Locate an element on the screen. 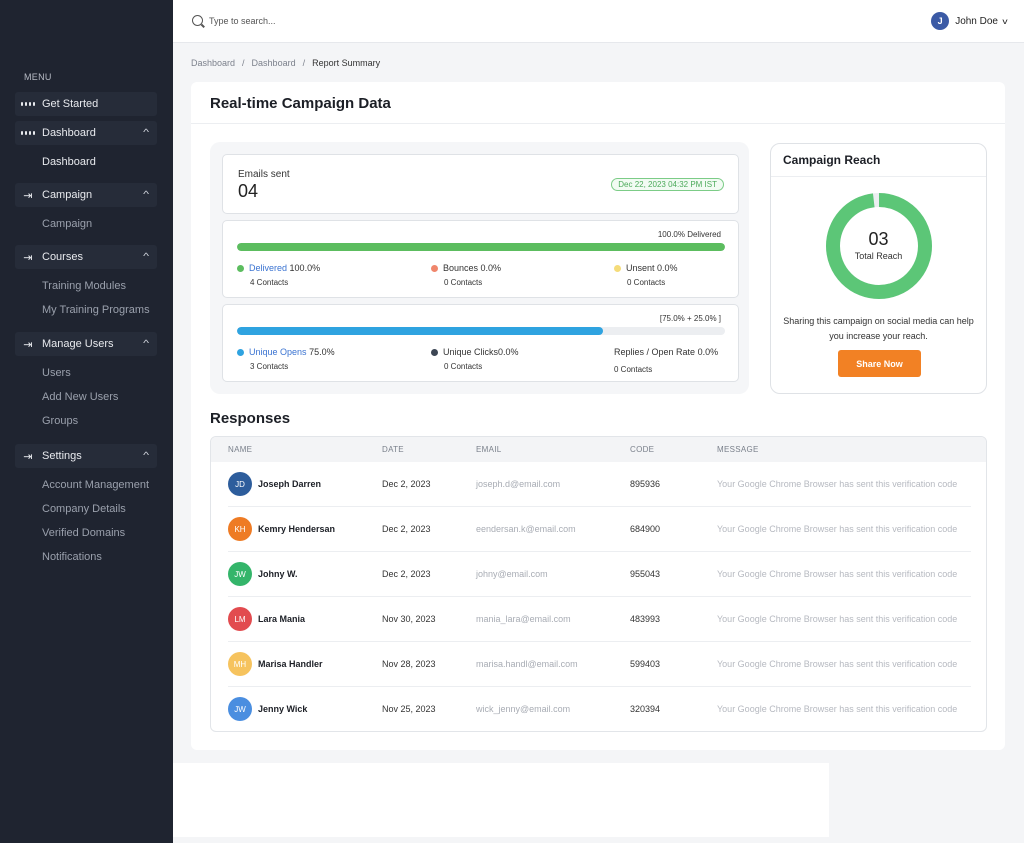 Image resolution: width=1024 pixels, height=843 pixels. sidebar-group-label: Settings is located at coordinates (62, 456).